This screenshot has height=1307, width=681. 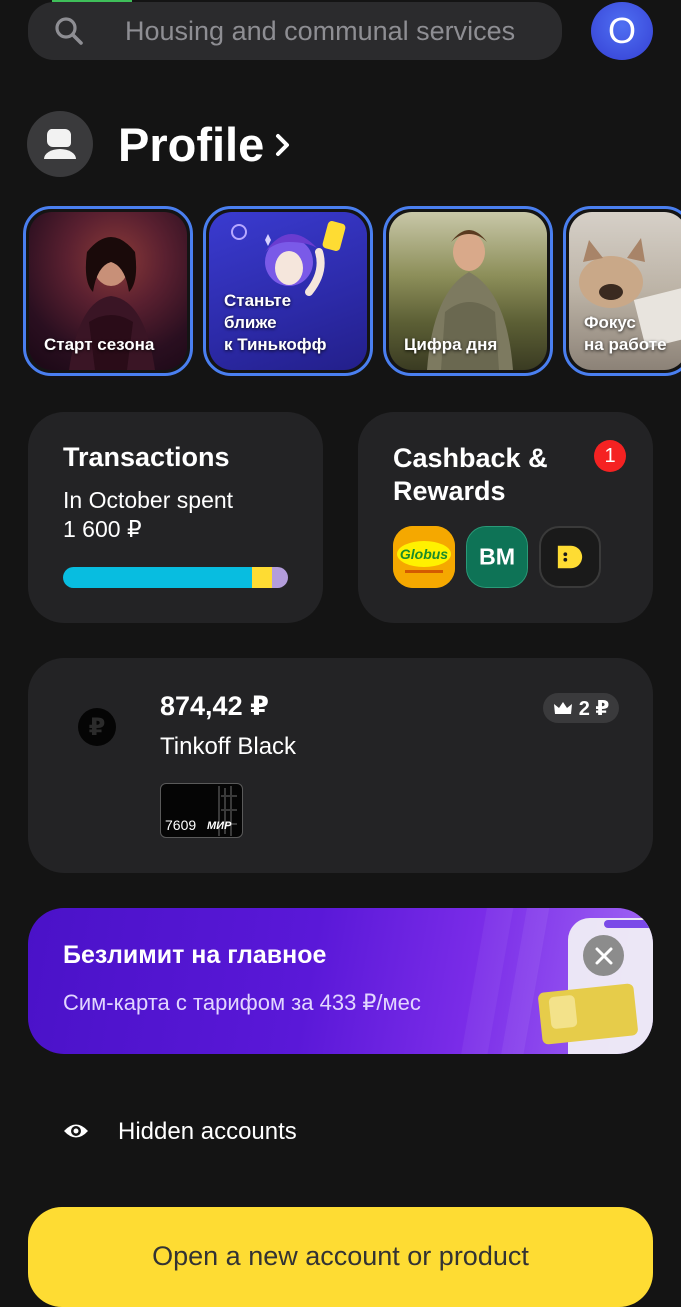 I want to click on story-label: Станьте ближе к Тинькофф, so click(x=275, y=322).